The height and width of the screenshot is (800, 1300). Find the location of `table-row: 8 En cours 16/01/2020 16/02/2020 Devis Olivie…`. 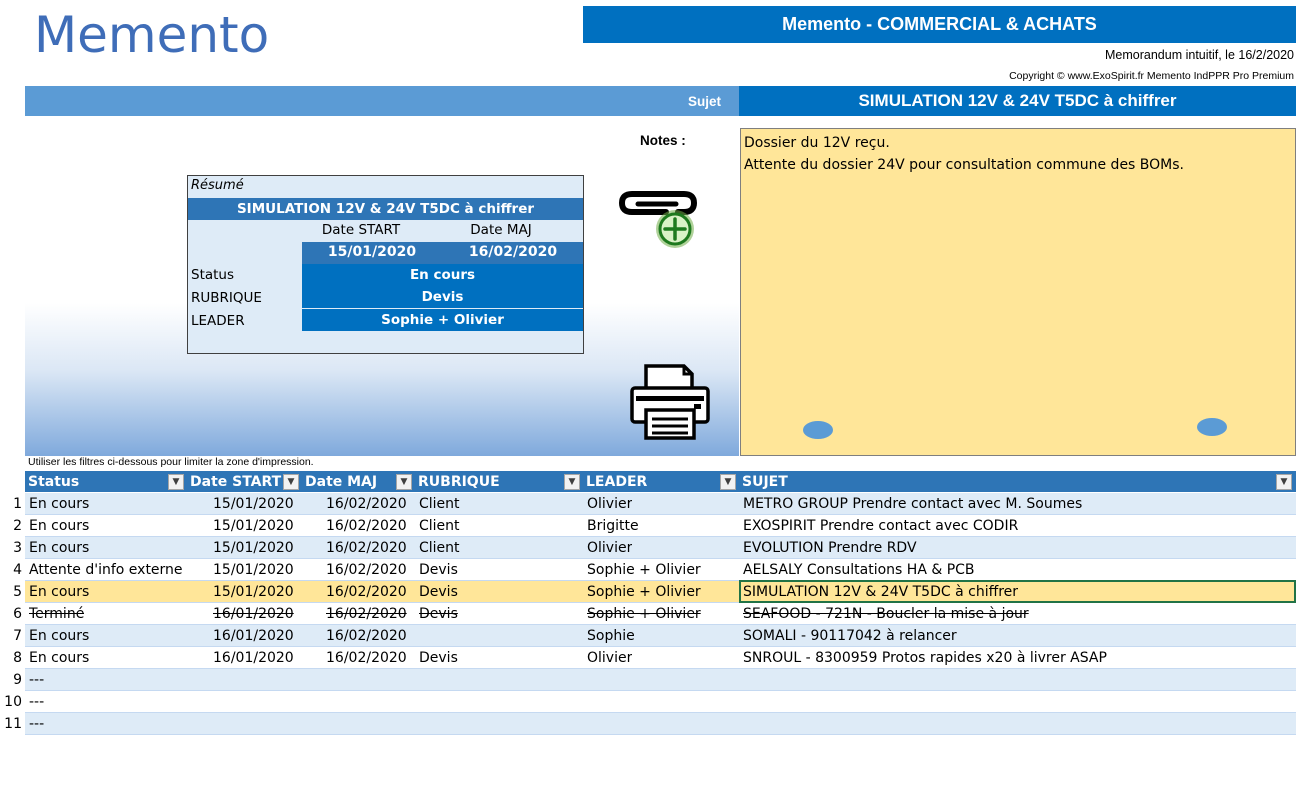

table-row: 8 En cours 16/01/2020 16/02/2020 Devis Olivie… is located at coordinates (650, 658).